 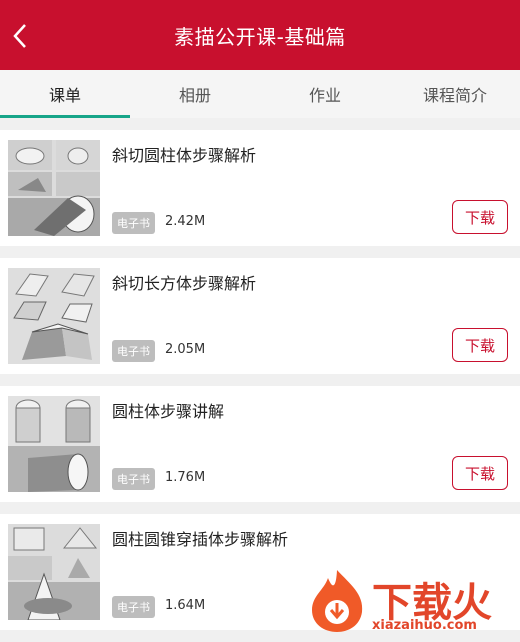 I want to click on chevron-left-icon, so click(x=19, y=36).